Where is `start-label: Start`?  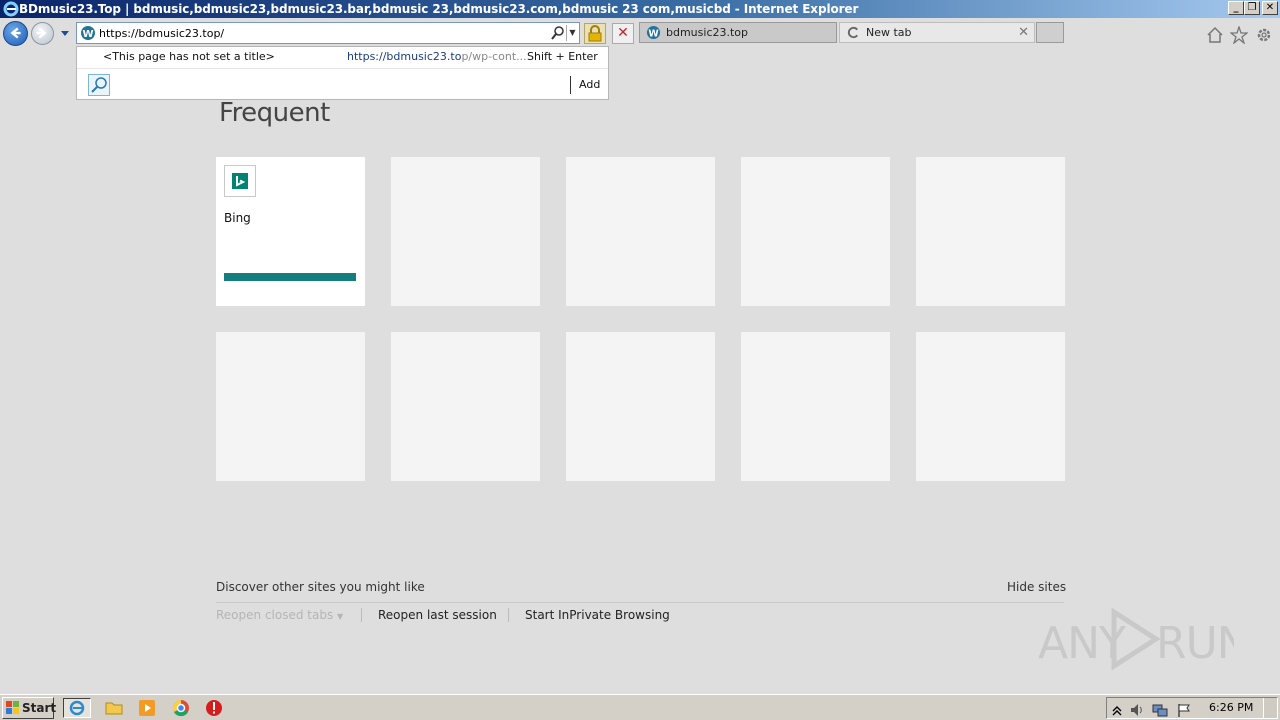
start-label: Start is located at coordinates (39, 708).